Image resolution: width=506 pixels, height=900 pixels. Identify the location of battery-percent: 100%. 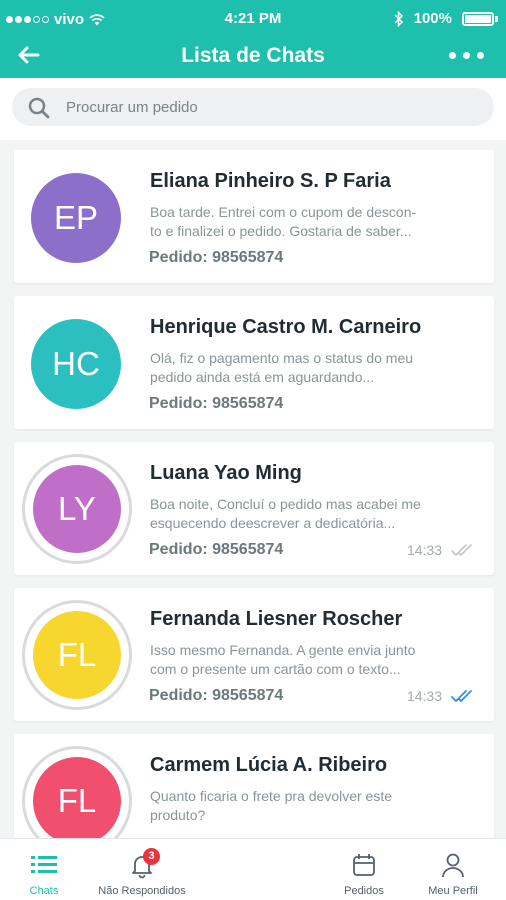
(432, 18).